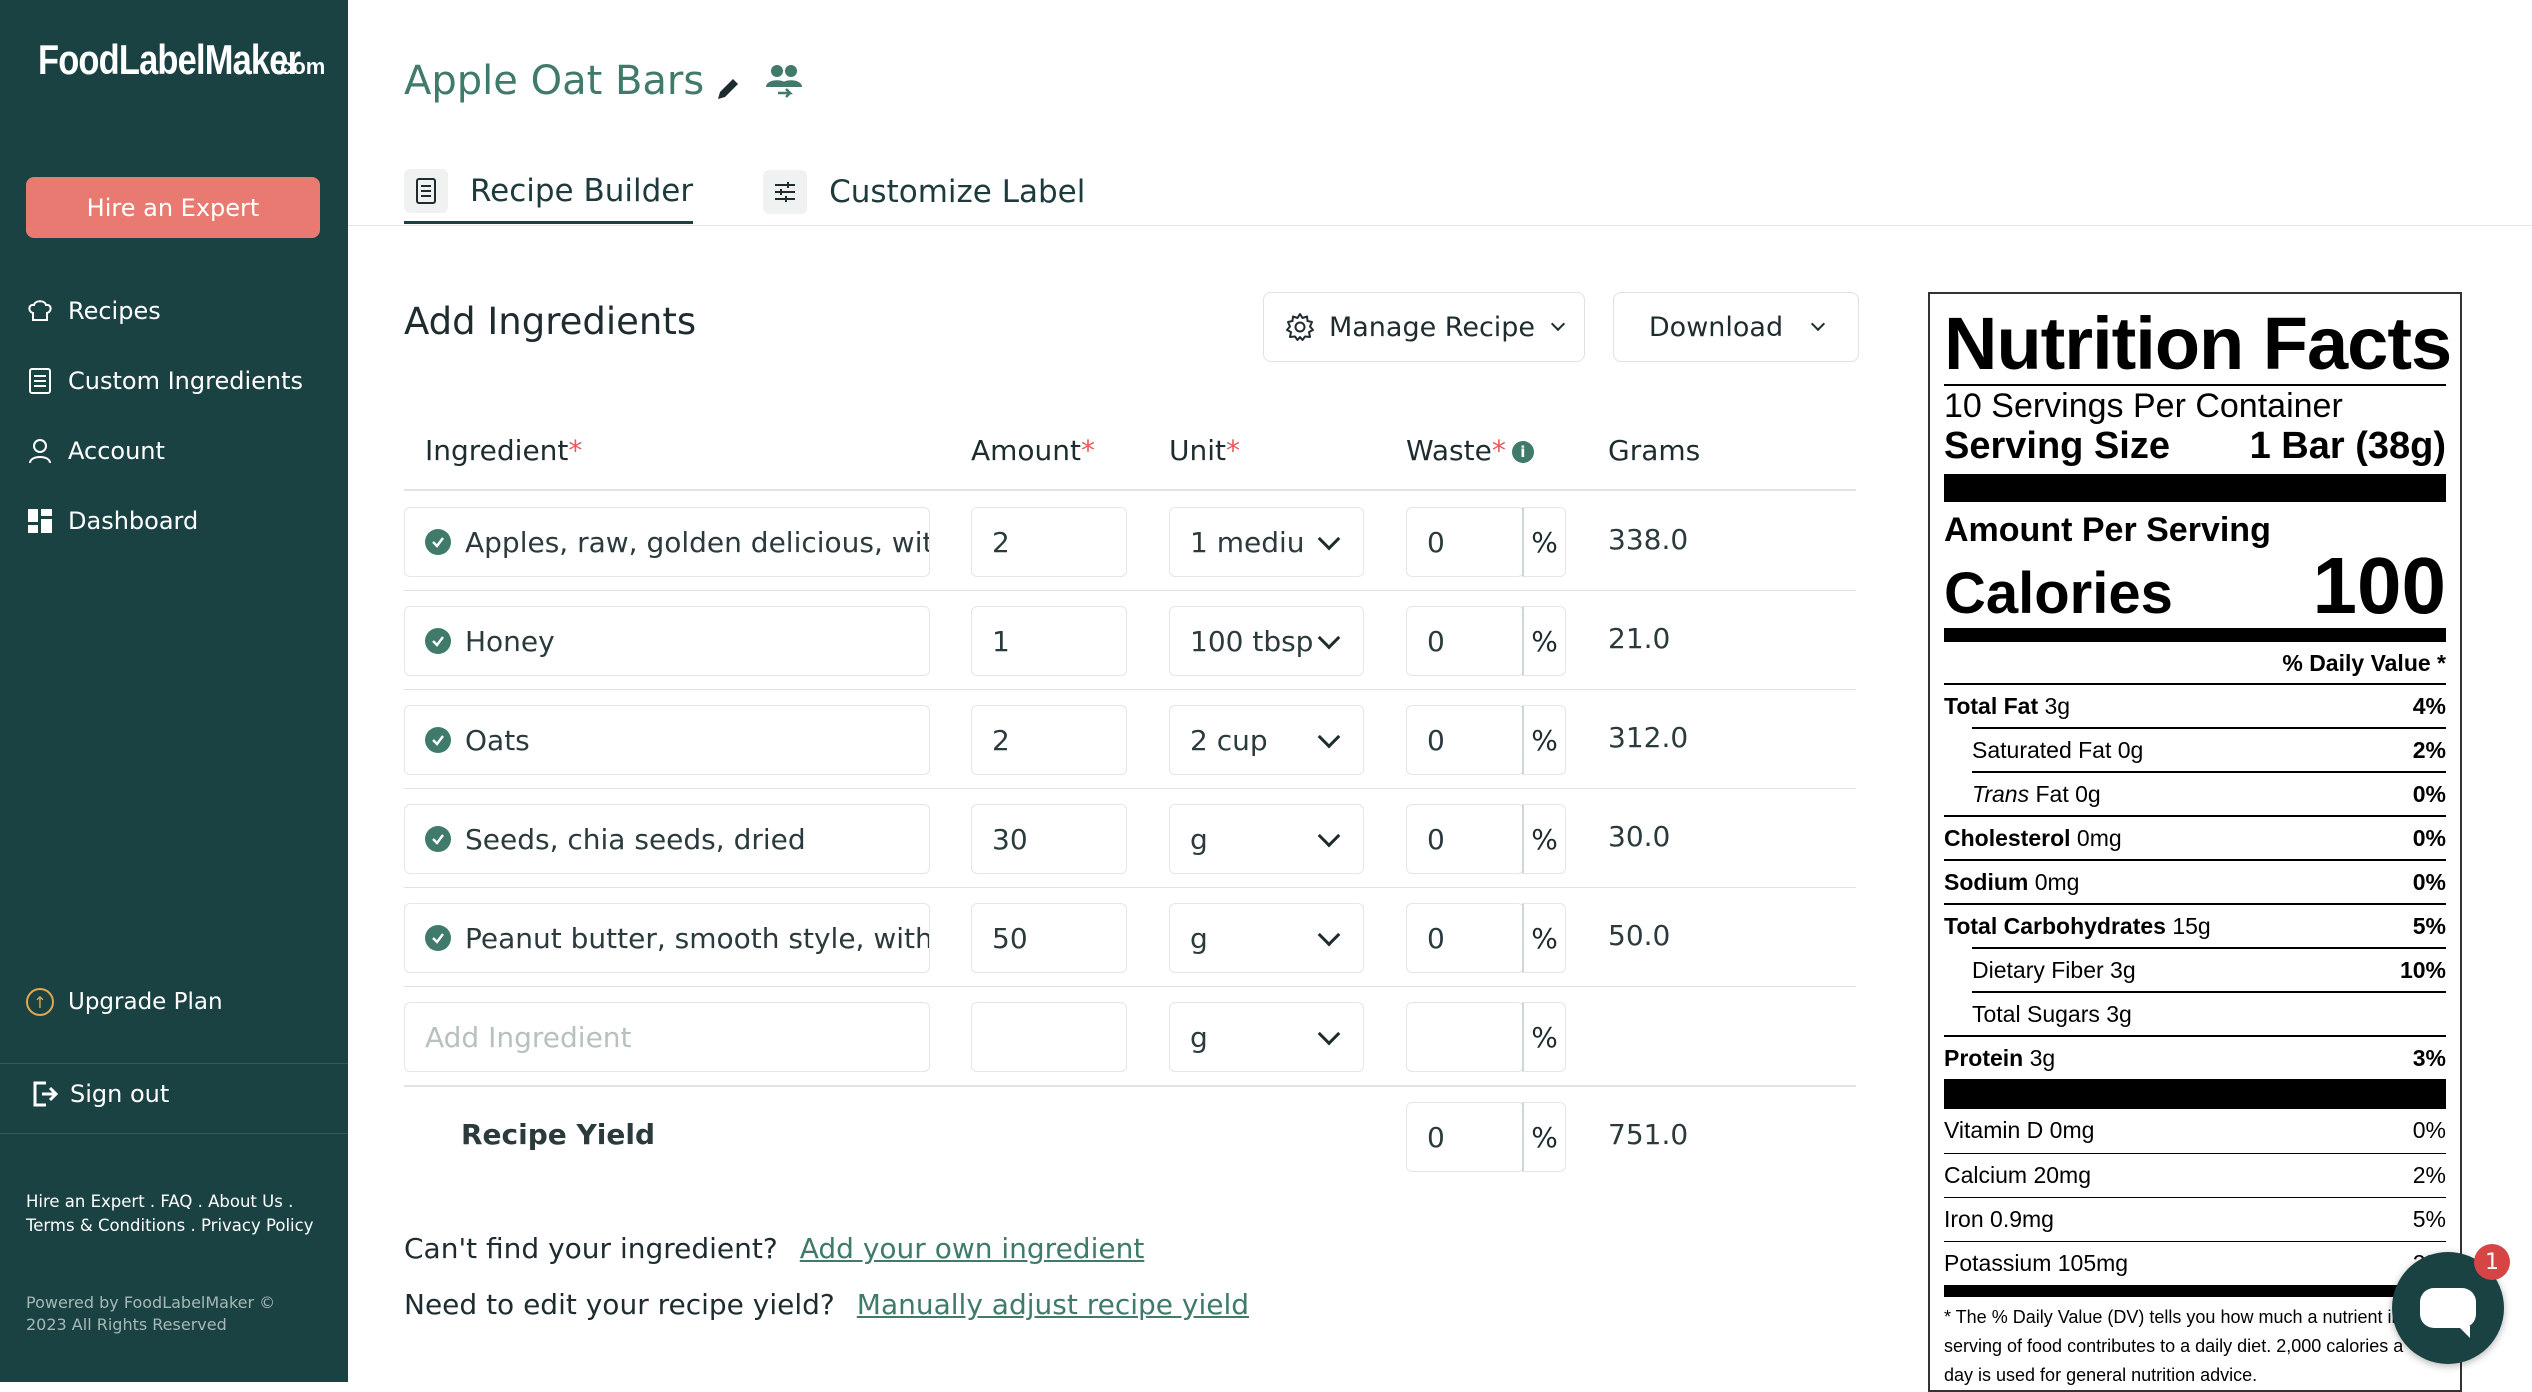 This screenshot has width=2532, height=1392. Describe the element at coordinates (95, 451) in the screenshot. I see `nav-item-account: Account` at that location.